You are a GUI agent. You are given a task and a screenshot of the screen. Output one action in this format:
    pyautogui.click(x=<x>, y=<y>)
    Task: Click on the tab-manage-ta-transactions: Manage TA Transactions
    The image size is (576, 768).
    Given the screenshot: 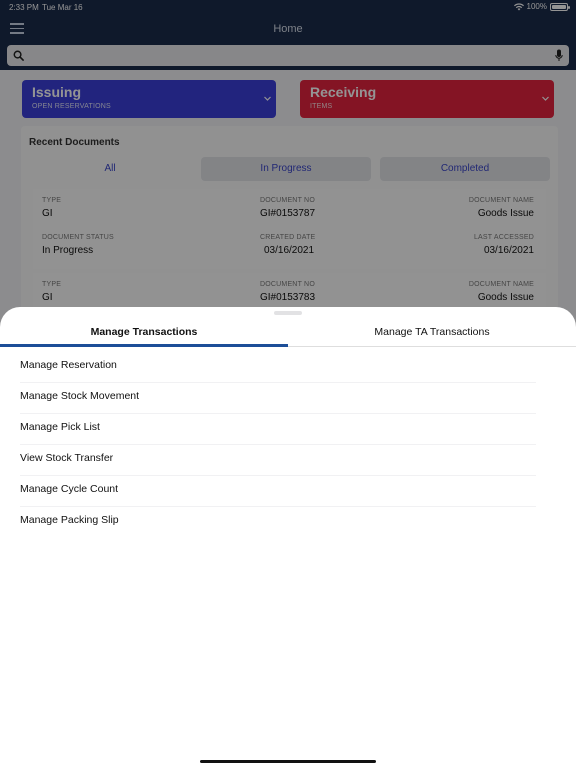 What is the action you would take?
    pyautogui.click(x=432, y=334)
    